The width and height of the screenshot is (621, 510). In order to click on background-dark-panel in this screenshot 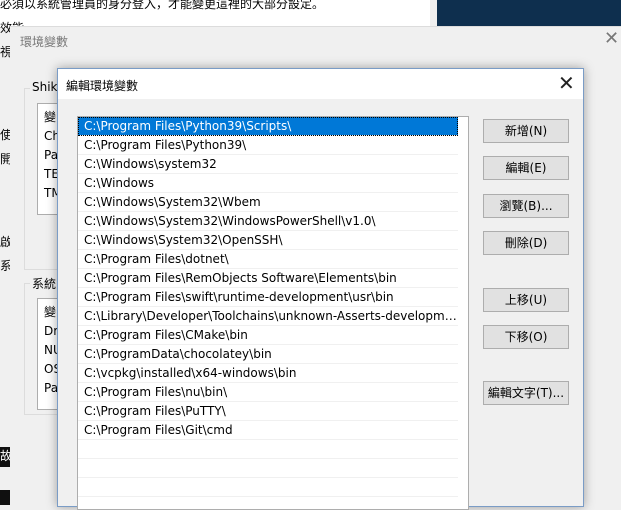, I will do `click(529, 13)`.